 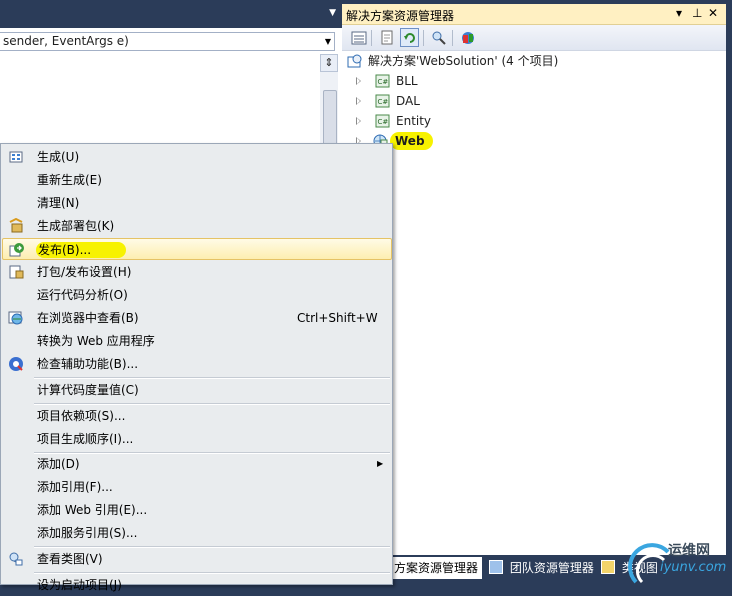 What do you see at coordinates (16, 272) in the screenshot?
I see `package-settings-icon` at bounding box center [16, 272].